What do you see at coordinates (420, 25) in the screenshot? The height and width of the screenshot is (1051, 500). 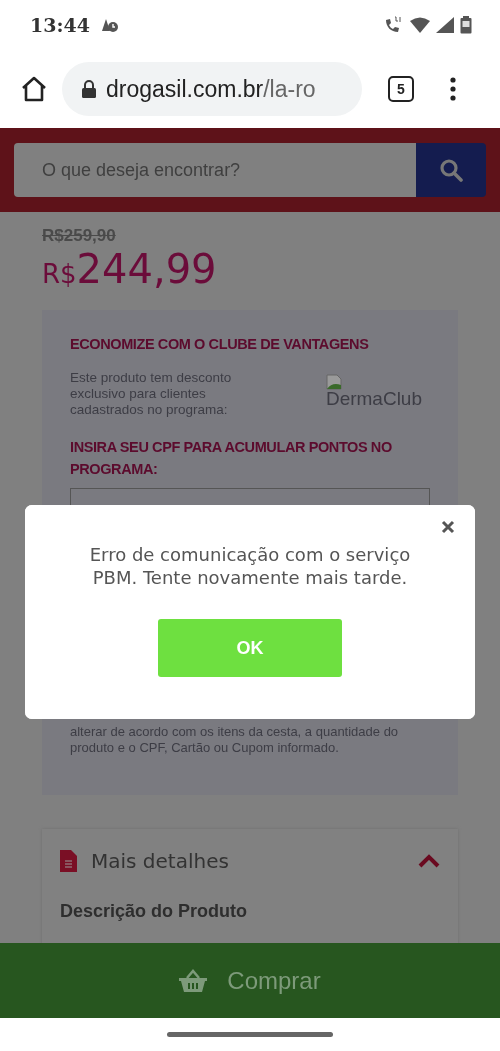 I see `wifi-icon` at bounding box center [420, 25].